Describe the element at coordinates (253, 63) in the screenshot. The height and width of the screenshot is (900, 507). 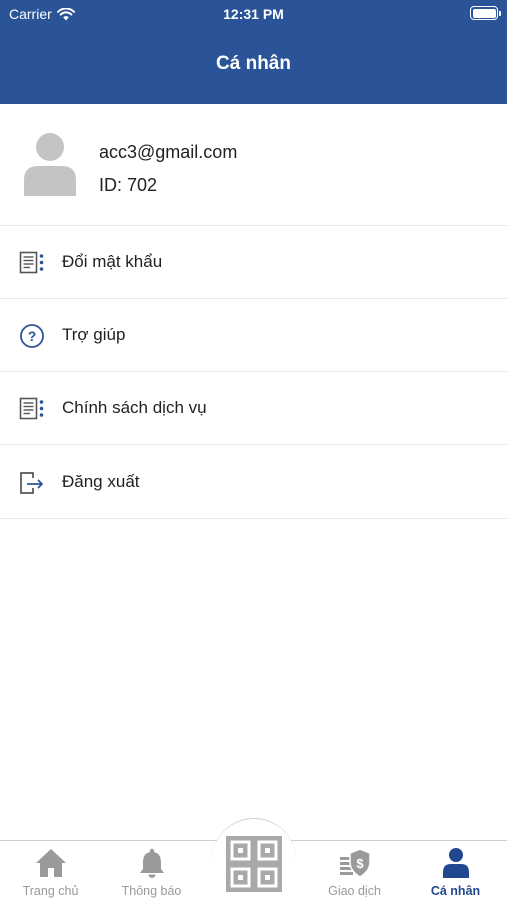
I see `page-title: Cá nhân` at that location.